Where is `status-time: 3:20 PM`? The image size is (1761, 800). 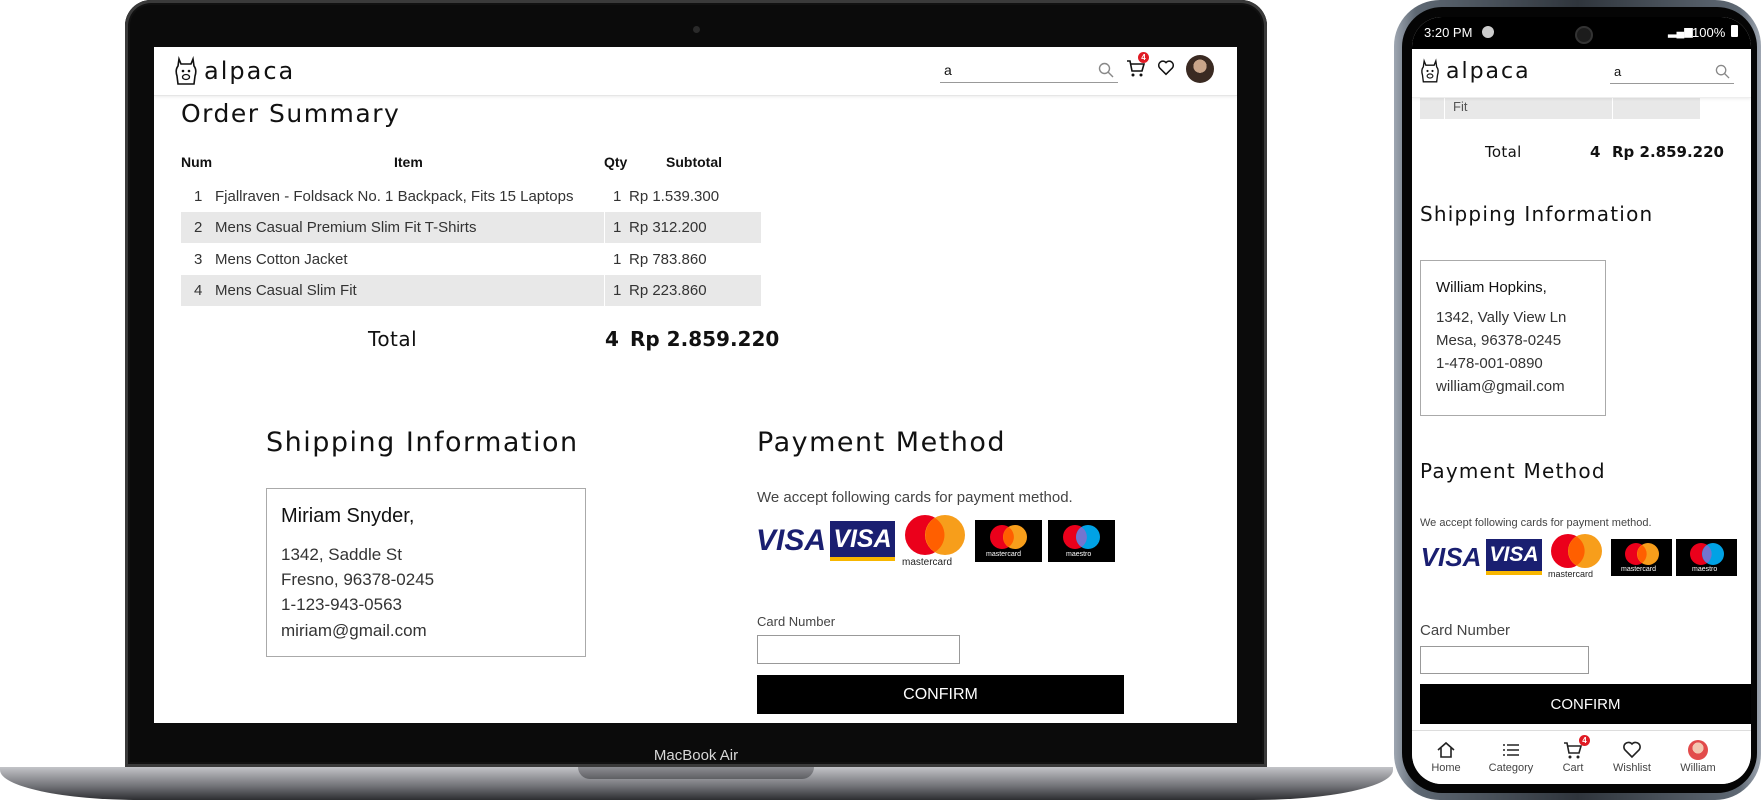
status-time: 3:20 PM is located at coordinates (1448, 32).